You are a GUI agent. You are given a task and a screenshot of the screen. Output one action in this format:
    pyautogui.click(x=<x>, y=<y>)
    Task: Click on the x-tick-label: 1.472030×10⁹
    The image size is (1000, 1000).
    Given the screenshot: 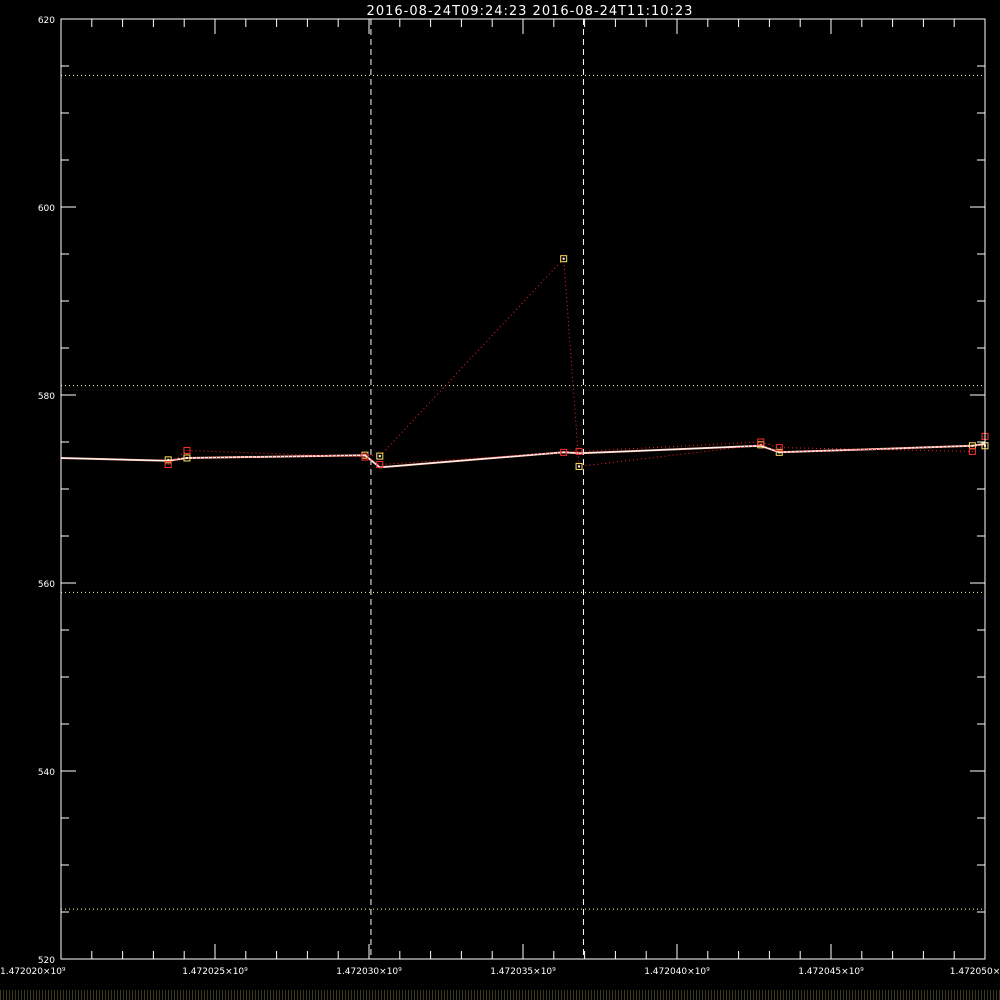 What is the action you would take?
    pyautogui.click(x=369, y=972)
    